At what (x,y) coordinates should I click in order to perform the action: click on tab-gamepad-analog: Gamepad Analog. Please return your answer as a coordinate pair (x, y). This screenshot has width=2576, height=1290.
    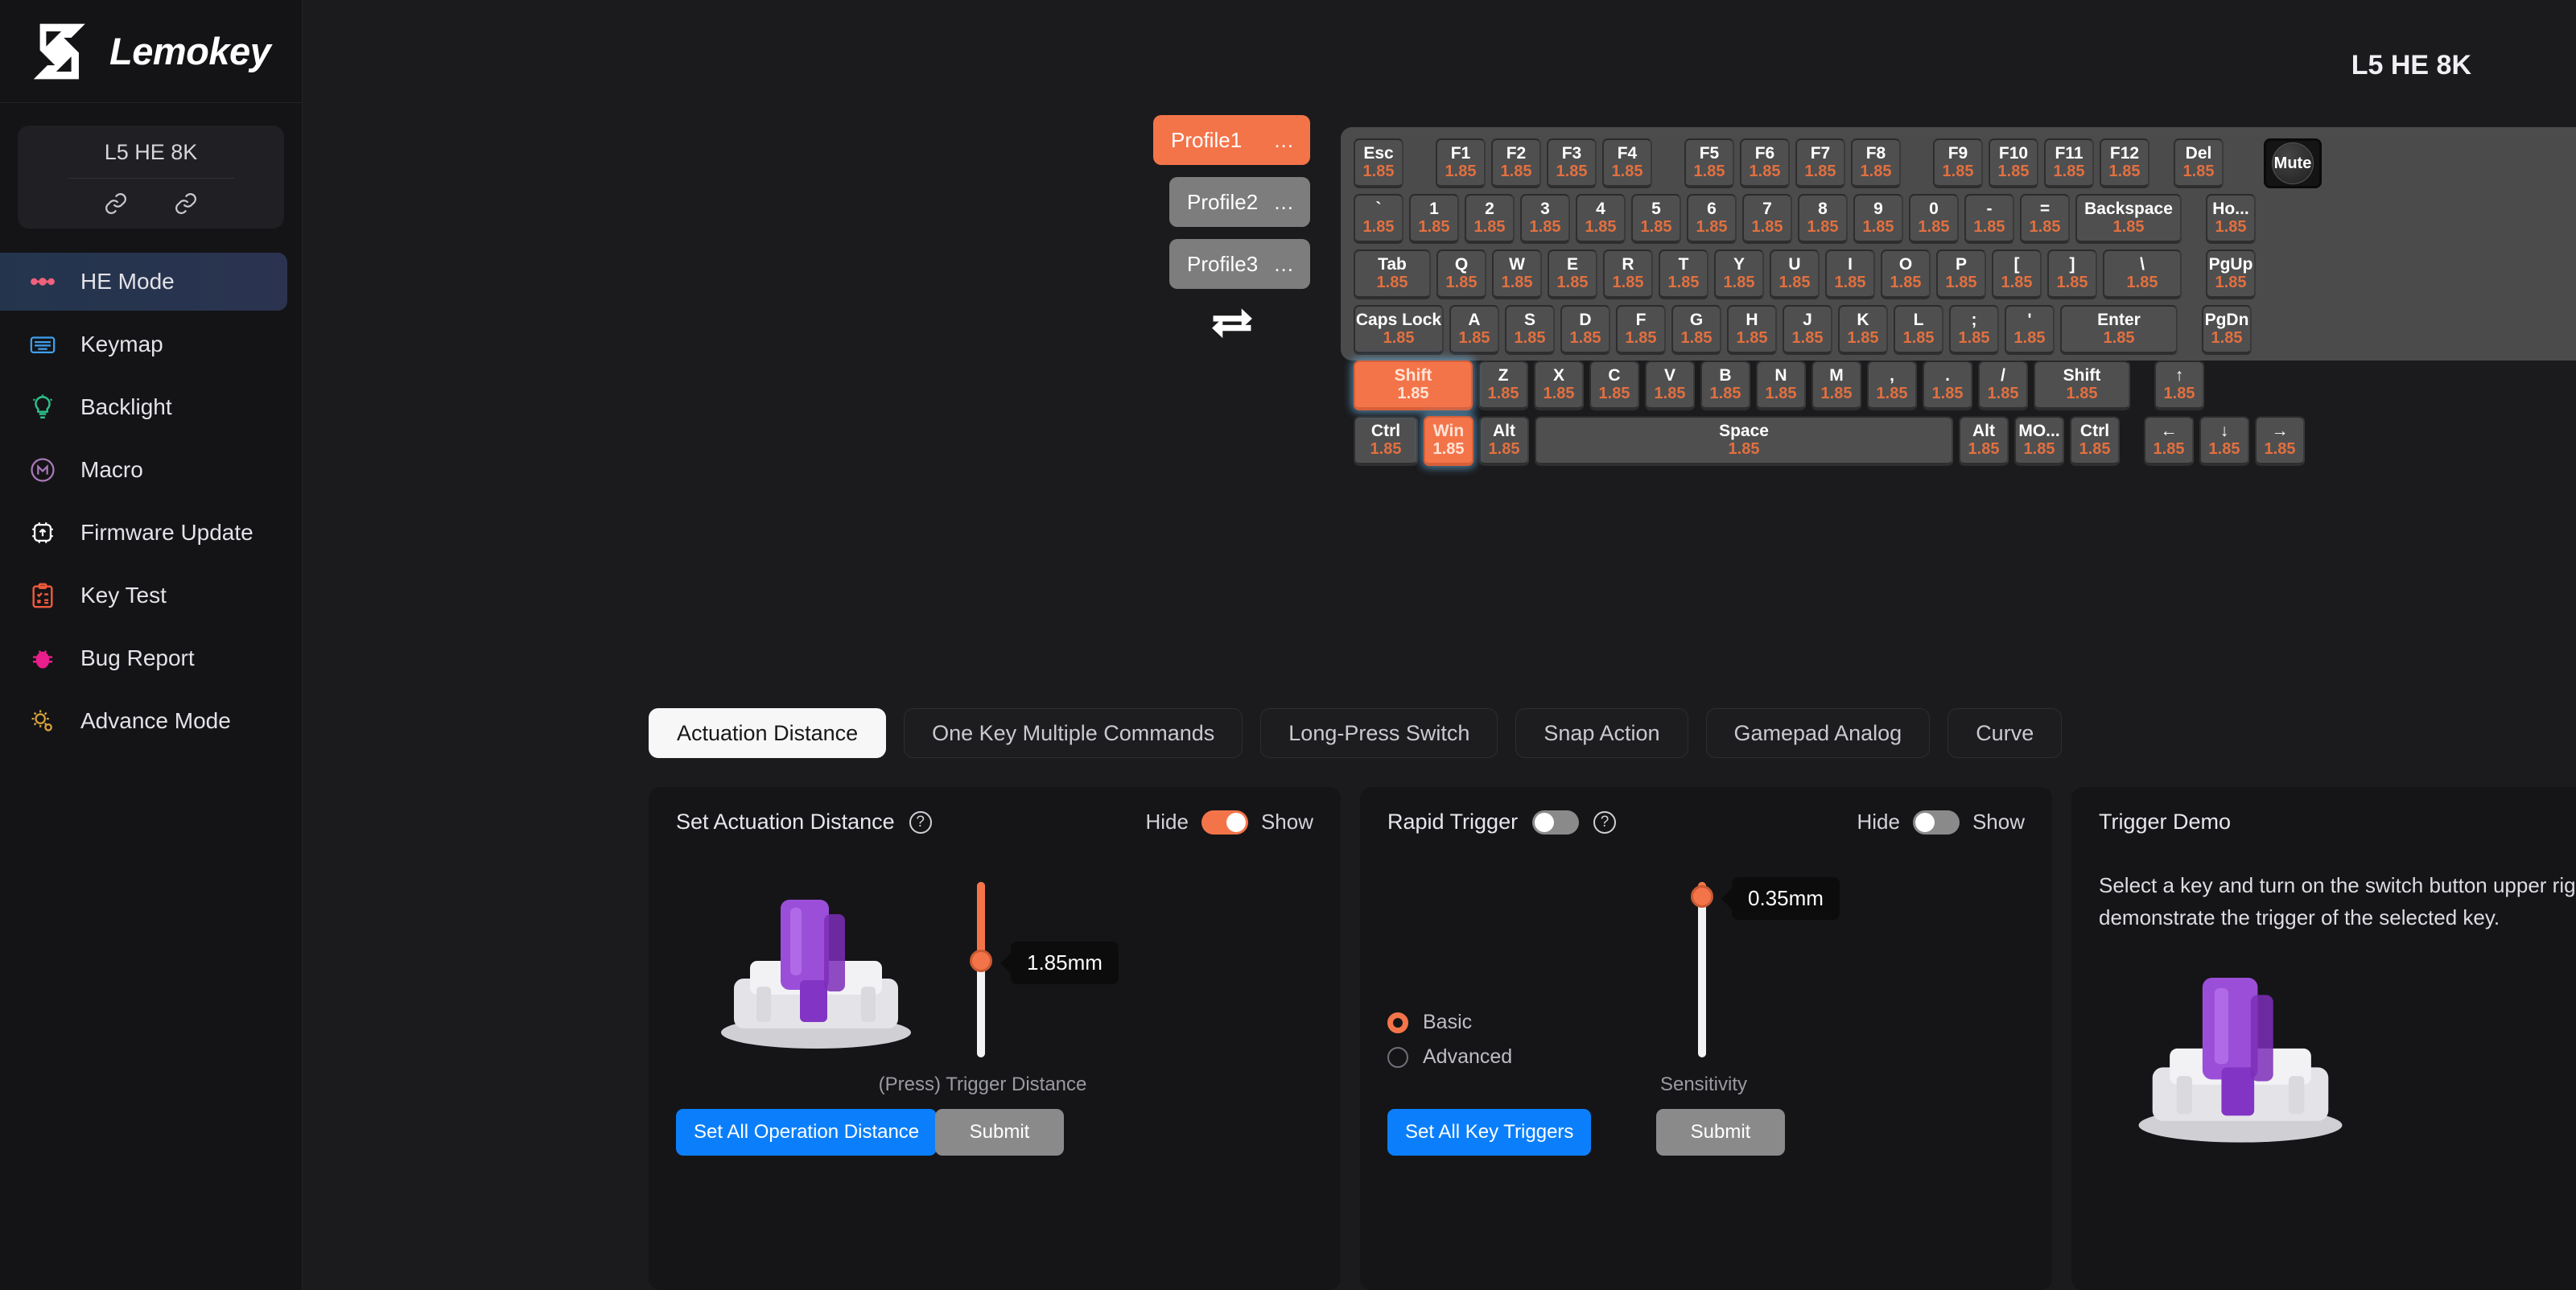
    Looking at the image, I should click on (1818, 733).